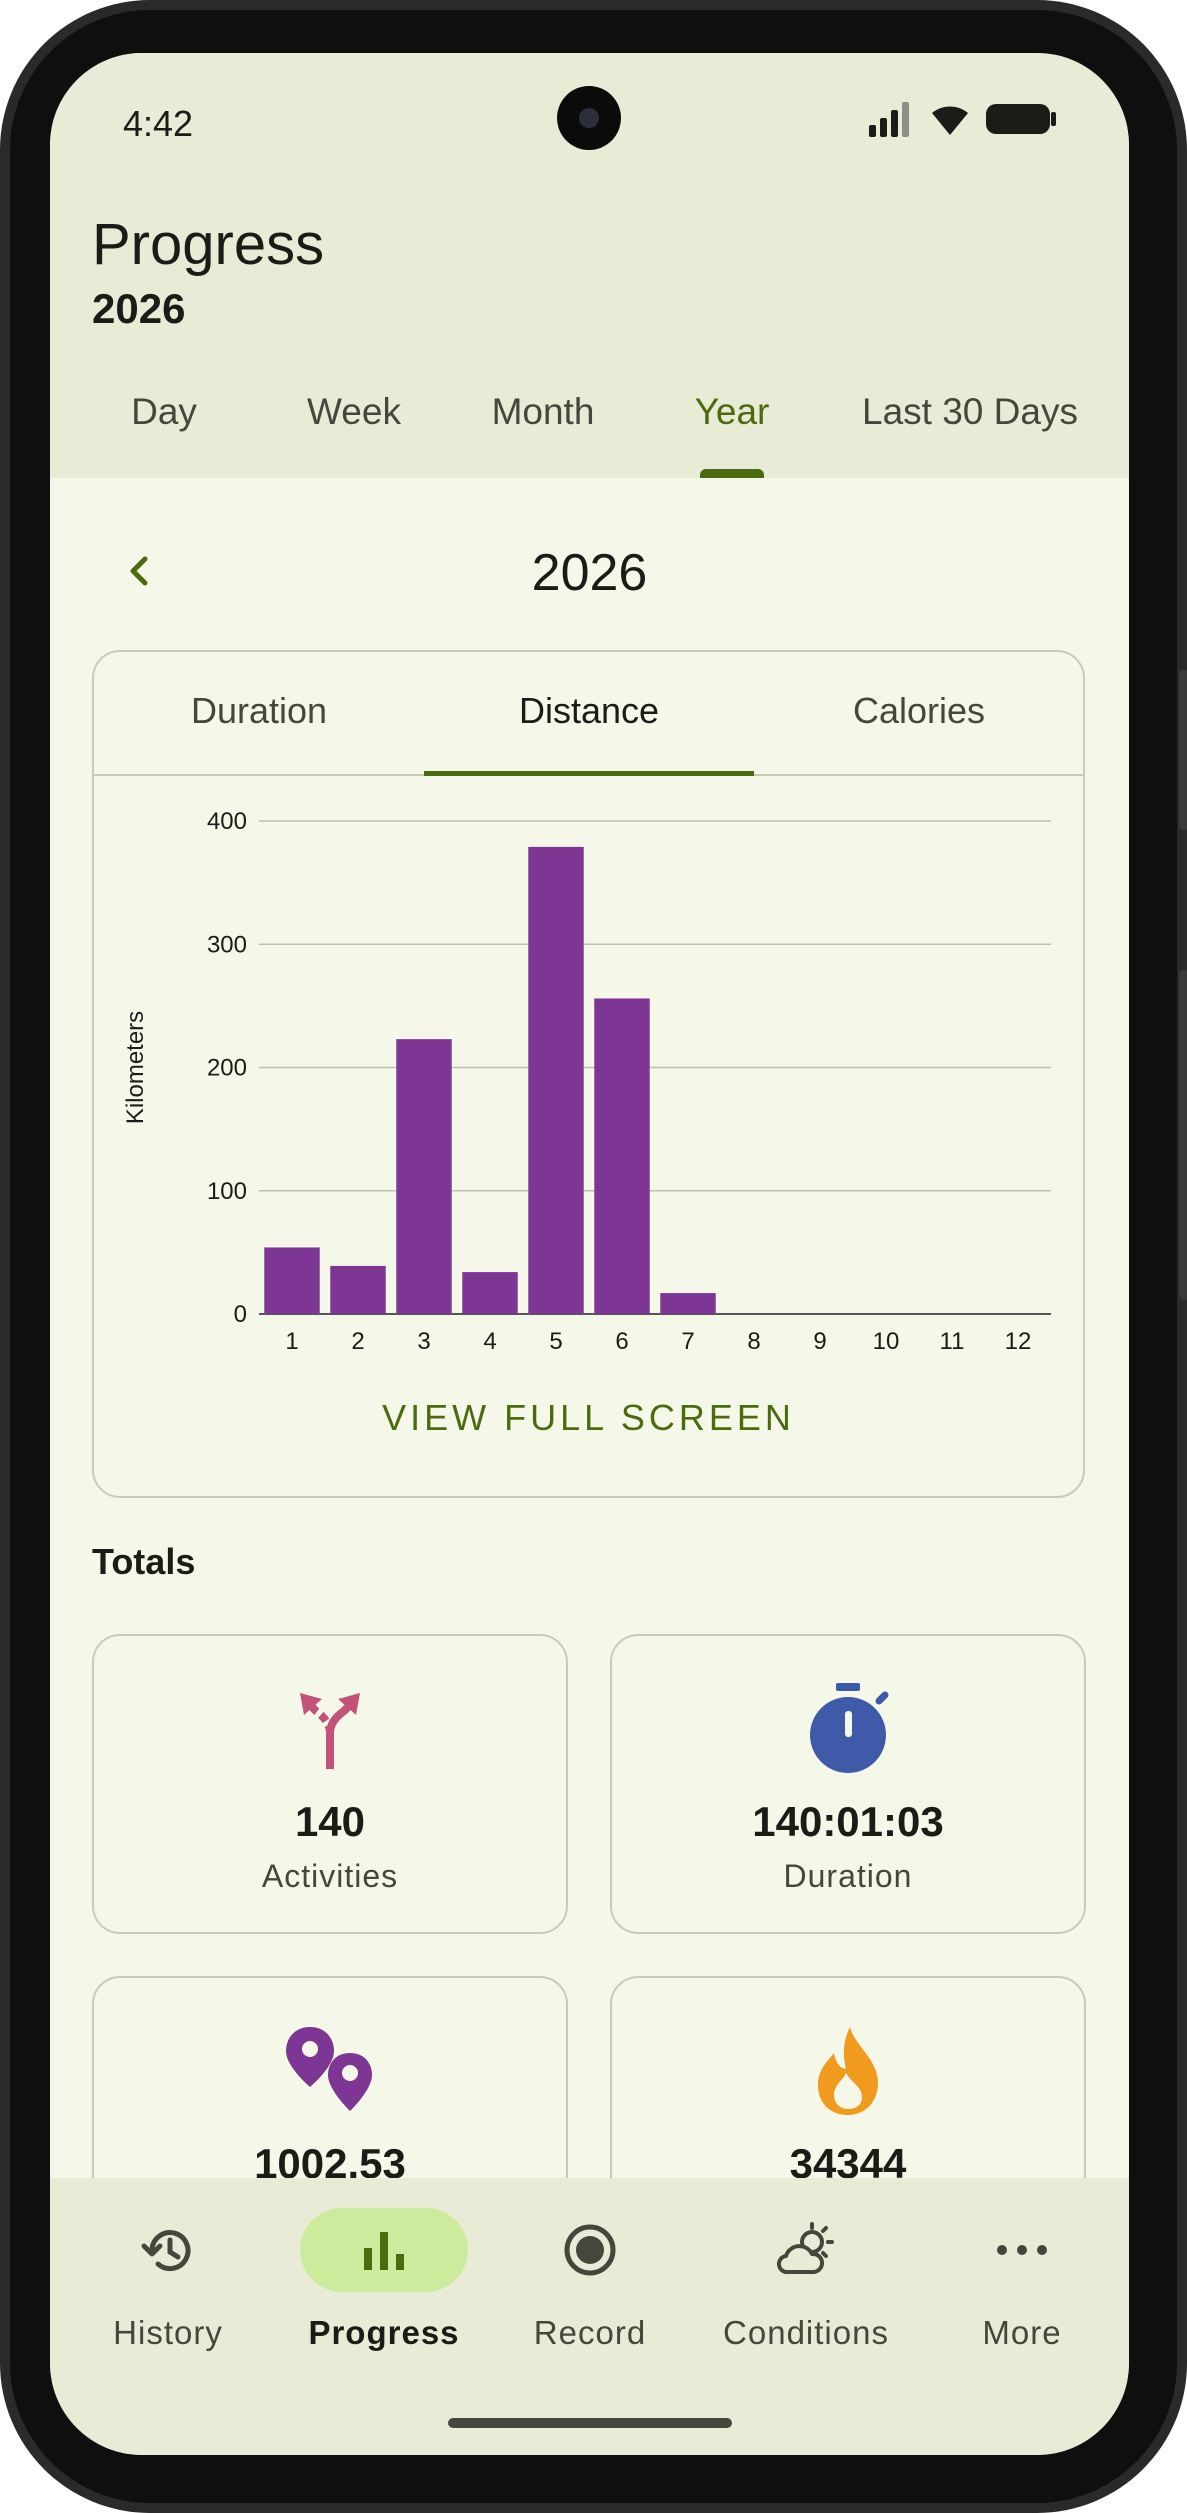 Image resolution: width=1187 pixels, height=2513 pixels. What do you see at coordinates (423, 1341) in the screenshot?
I see `x-tick-label: 3` at bounding box center [423, 1341].